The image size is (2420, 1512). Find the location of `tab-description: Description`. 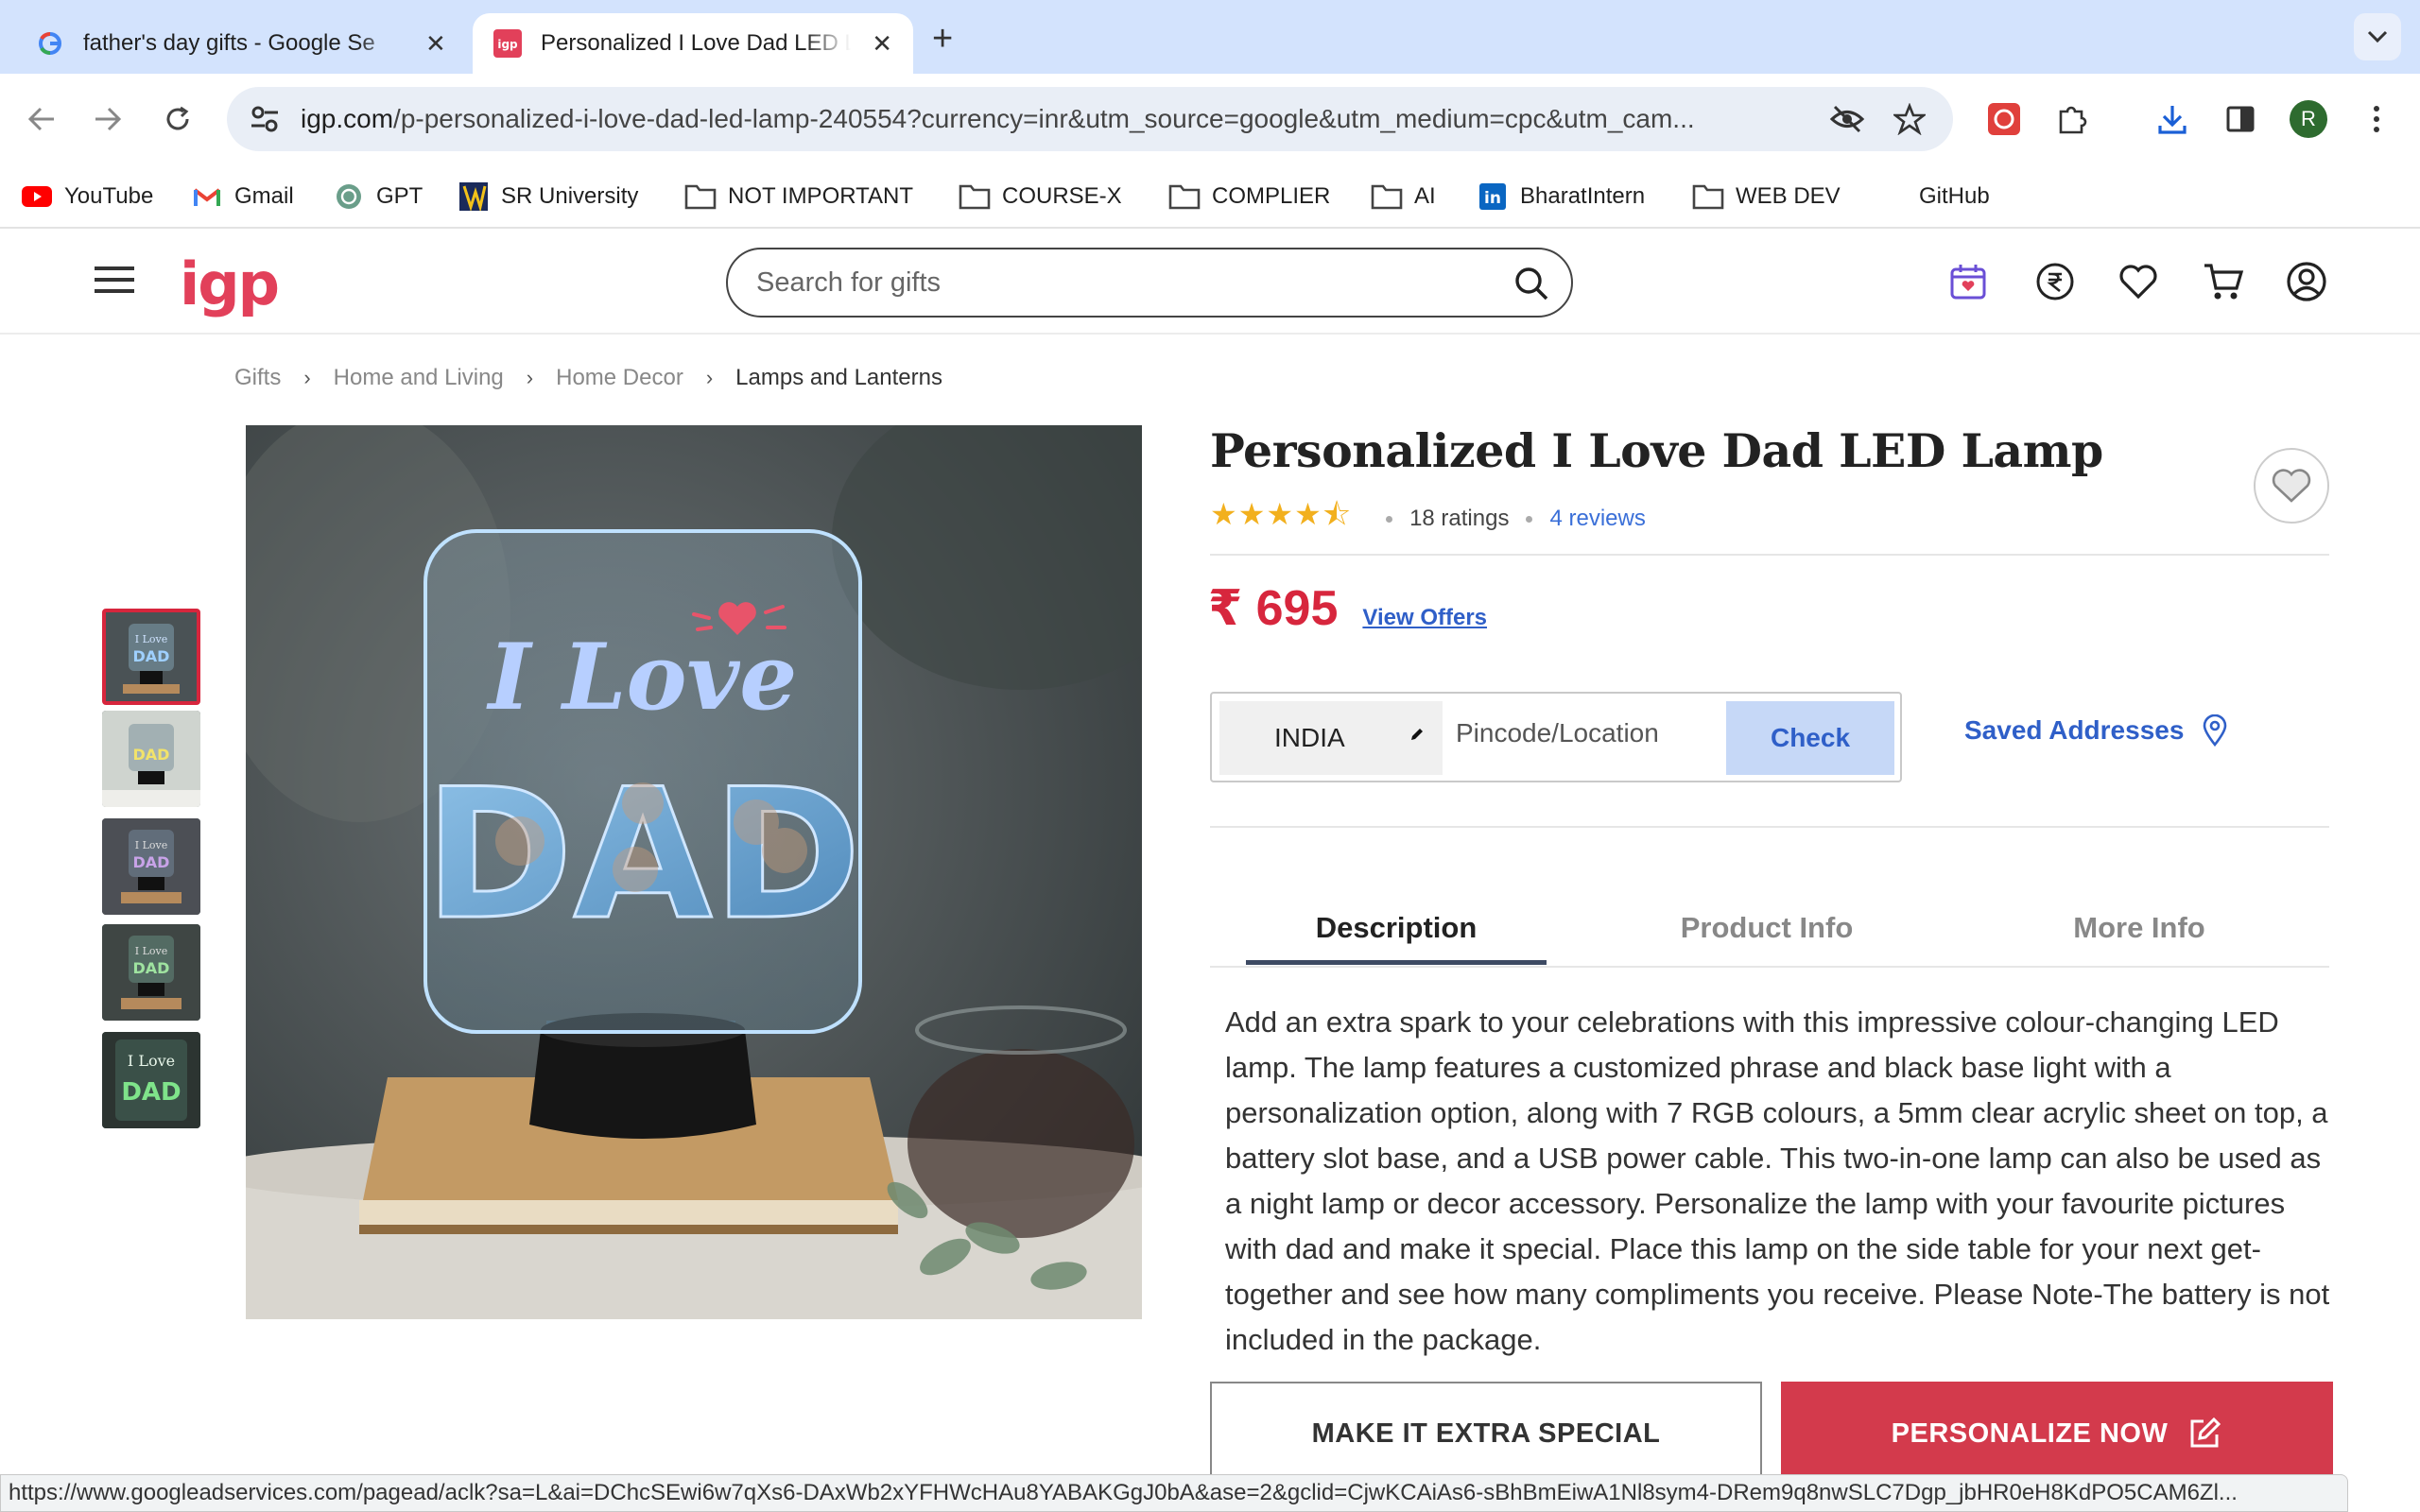

tab-description: Description is located at coordinates (1396, 928).